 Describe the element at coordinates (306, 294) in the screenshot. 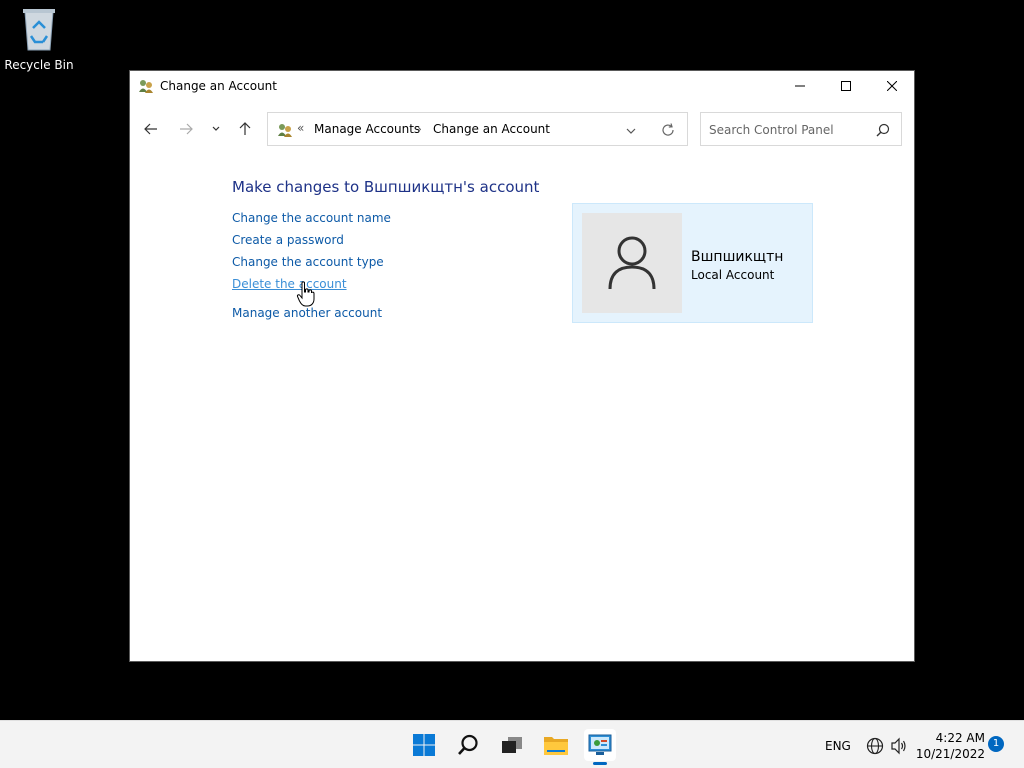

I see `hand-cursor-icon` at that location.